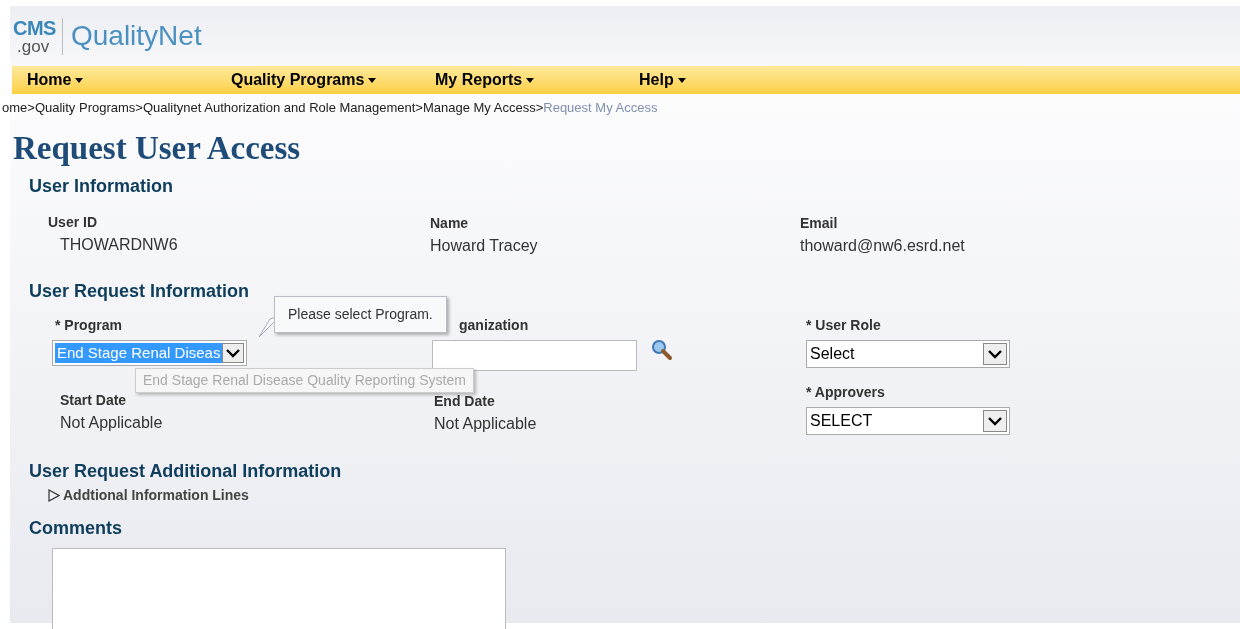  I want to click on section-heading: User Information, so click(102, 186).